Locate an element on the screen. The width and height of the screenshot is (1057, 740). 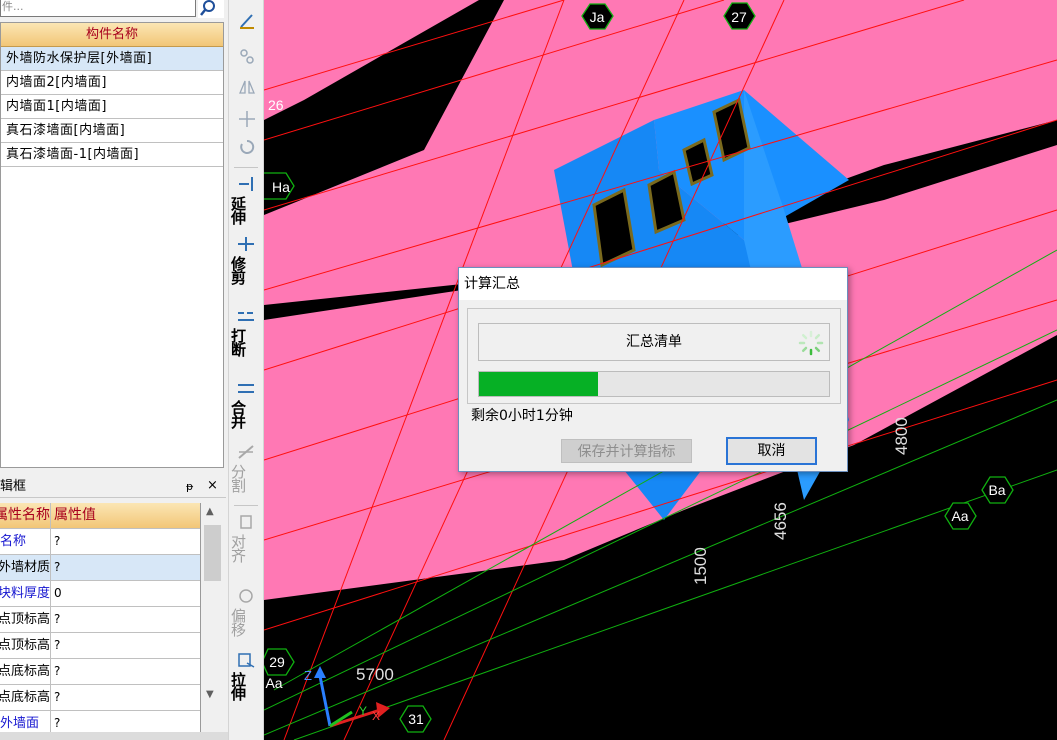
property-row: 外墙材质 ? is located at coordinates (100, 568).